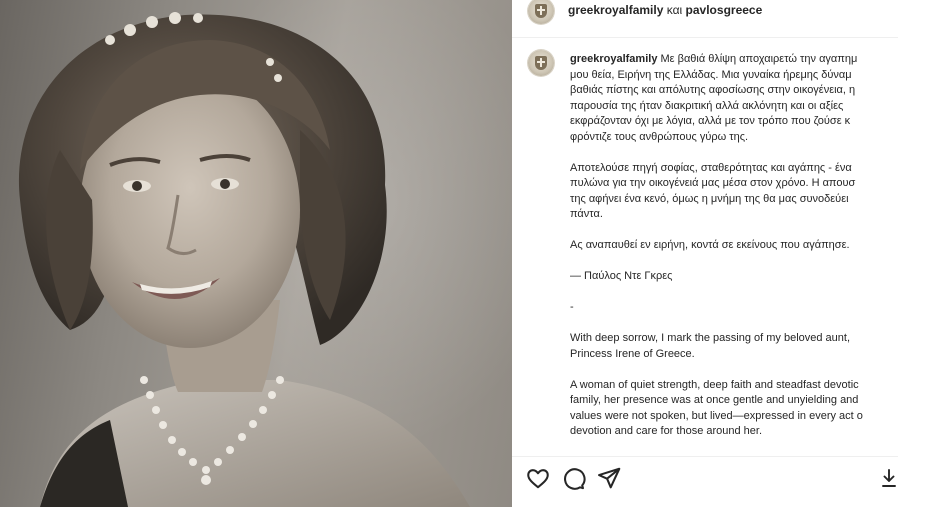 The image size is (929, 507). Describe the element at coordinates (615, 10) in the screenshot. I see `author-link-1: greekroyalfamily` at that location.